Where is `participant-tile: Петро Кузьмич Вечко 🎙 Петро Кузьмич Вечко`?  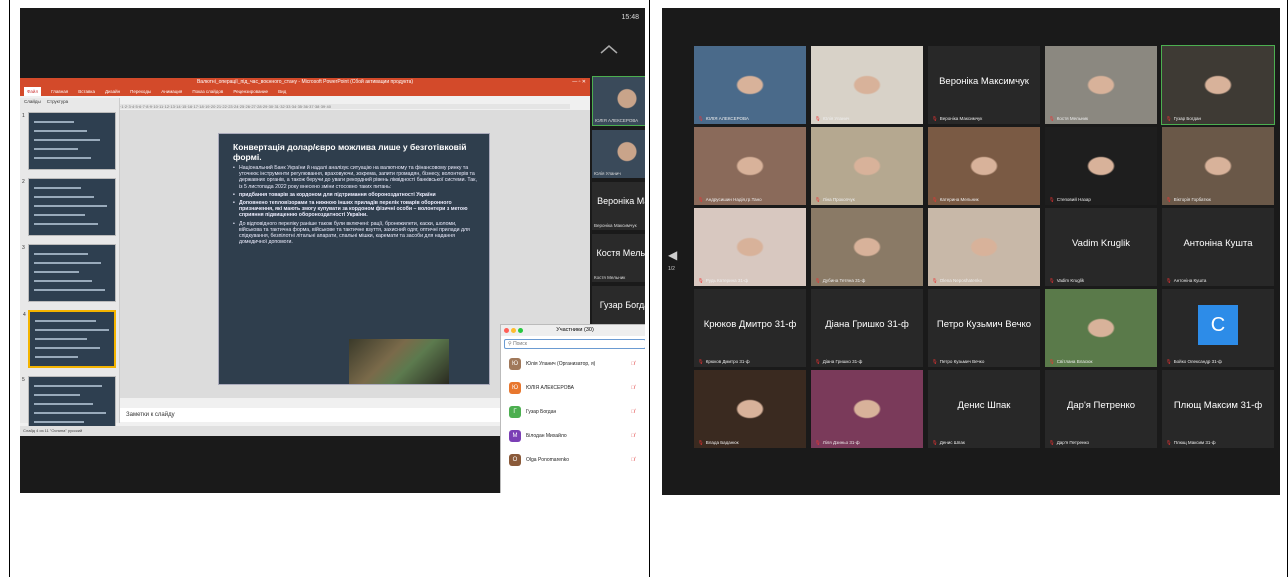 participant-tile: Петро Кузьмич Вечко 🎙 Петро Кузьмич Вечко is located at coordinates (984, 328).